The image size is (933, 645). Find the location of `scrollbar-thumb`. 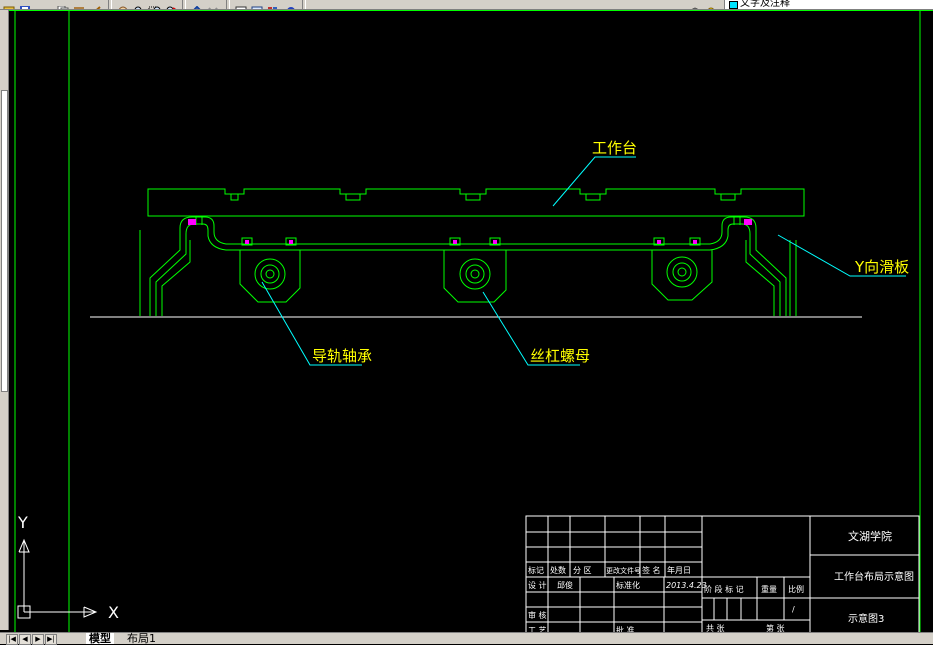

scrollbar-thumb is located at coordinates (4, 241).